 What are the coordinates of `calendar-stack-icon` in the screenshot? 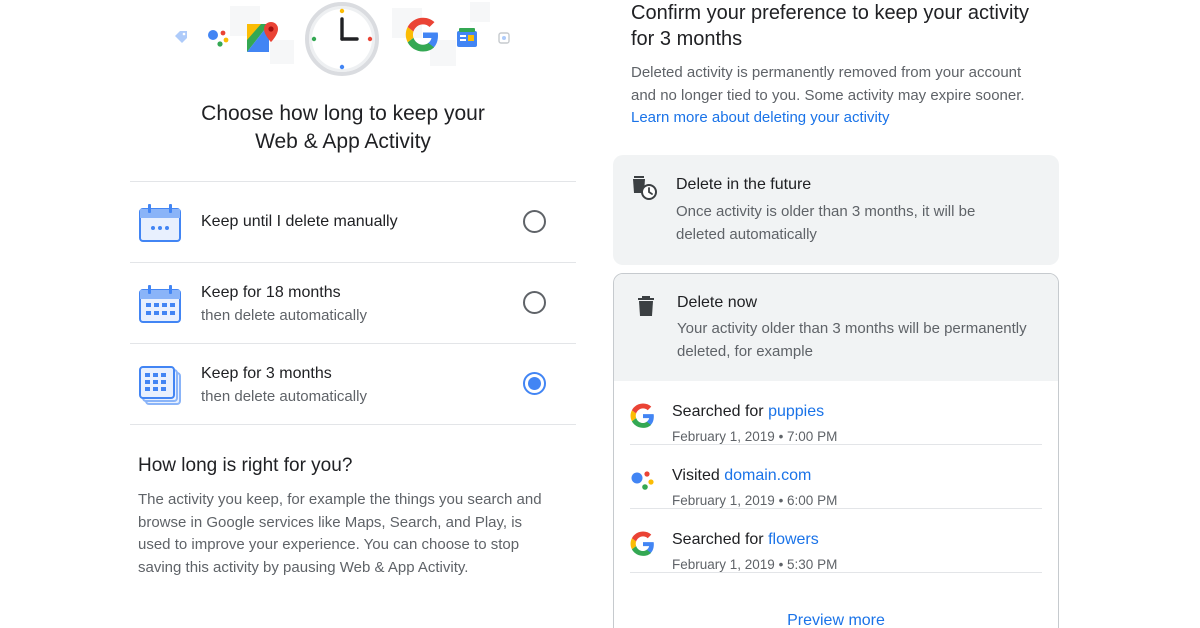 It's located at (160, 385).